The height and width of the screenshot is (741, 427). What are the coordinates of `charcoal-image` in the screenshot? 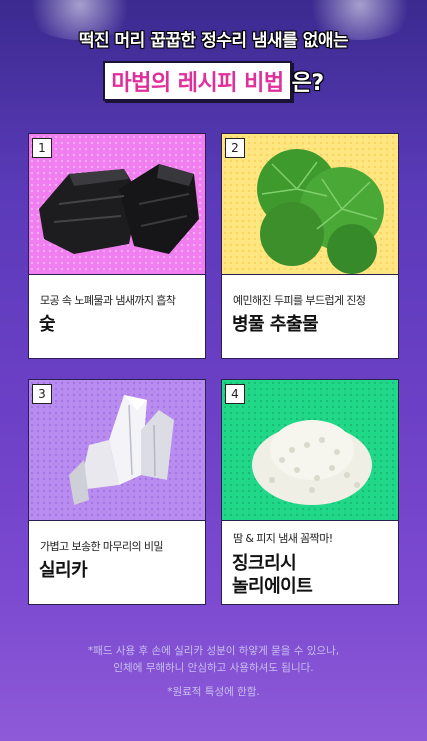 It's located at (117, 204).